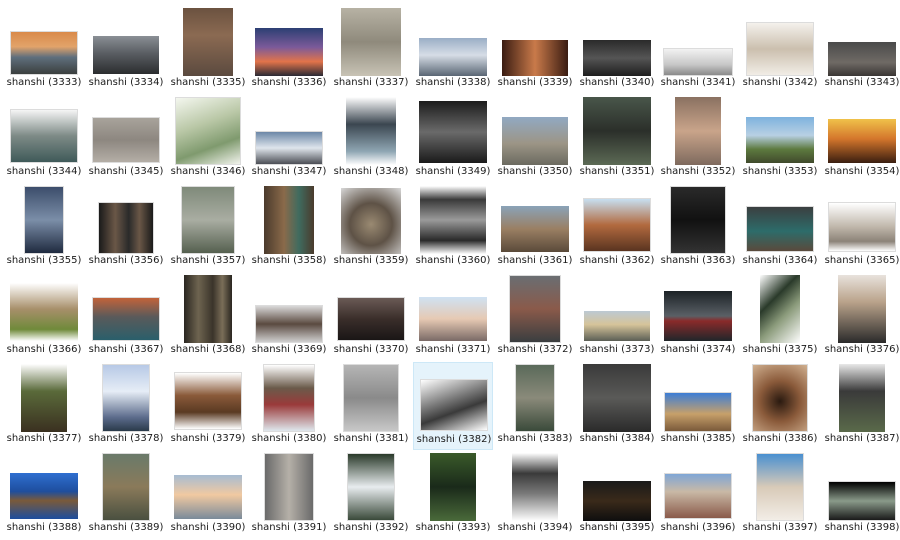 The height and width of the screenshot is (540, 900). What do you see at coordinates (208, 317) in the screenshot?
I see `file-item: shanshi (3368)` at bounding box center [208, 317].